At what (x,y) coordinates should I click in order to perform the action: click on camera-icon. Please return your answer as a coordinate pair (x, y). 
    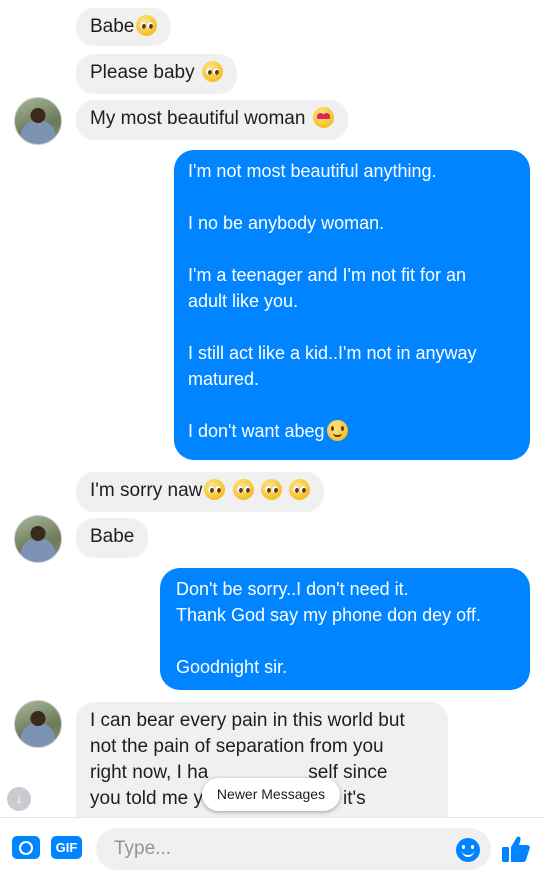
    Looking at the image, I should click on (26, 847).